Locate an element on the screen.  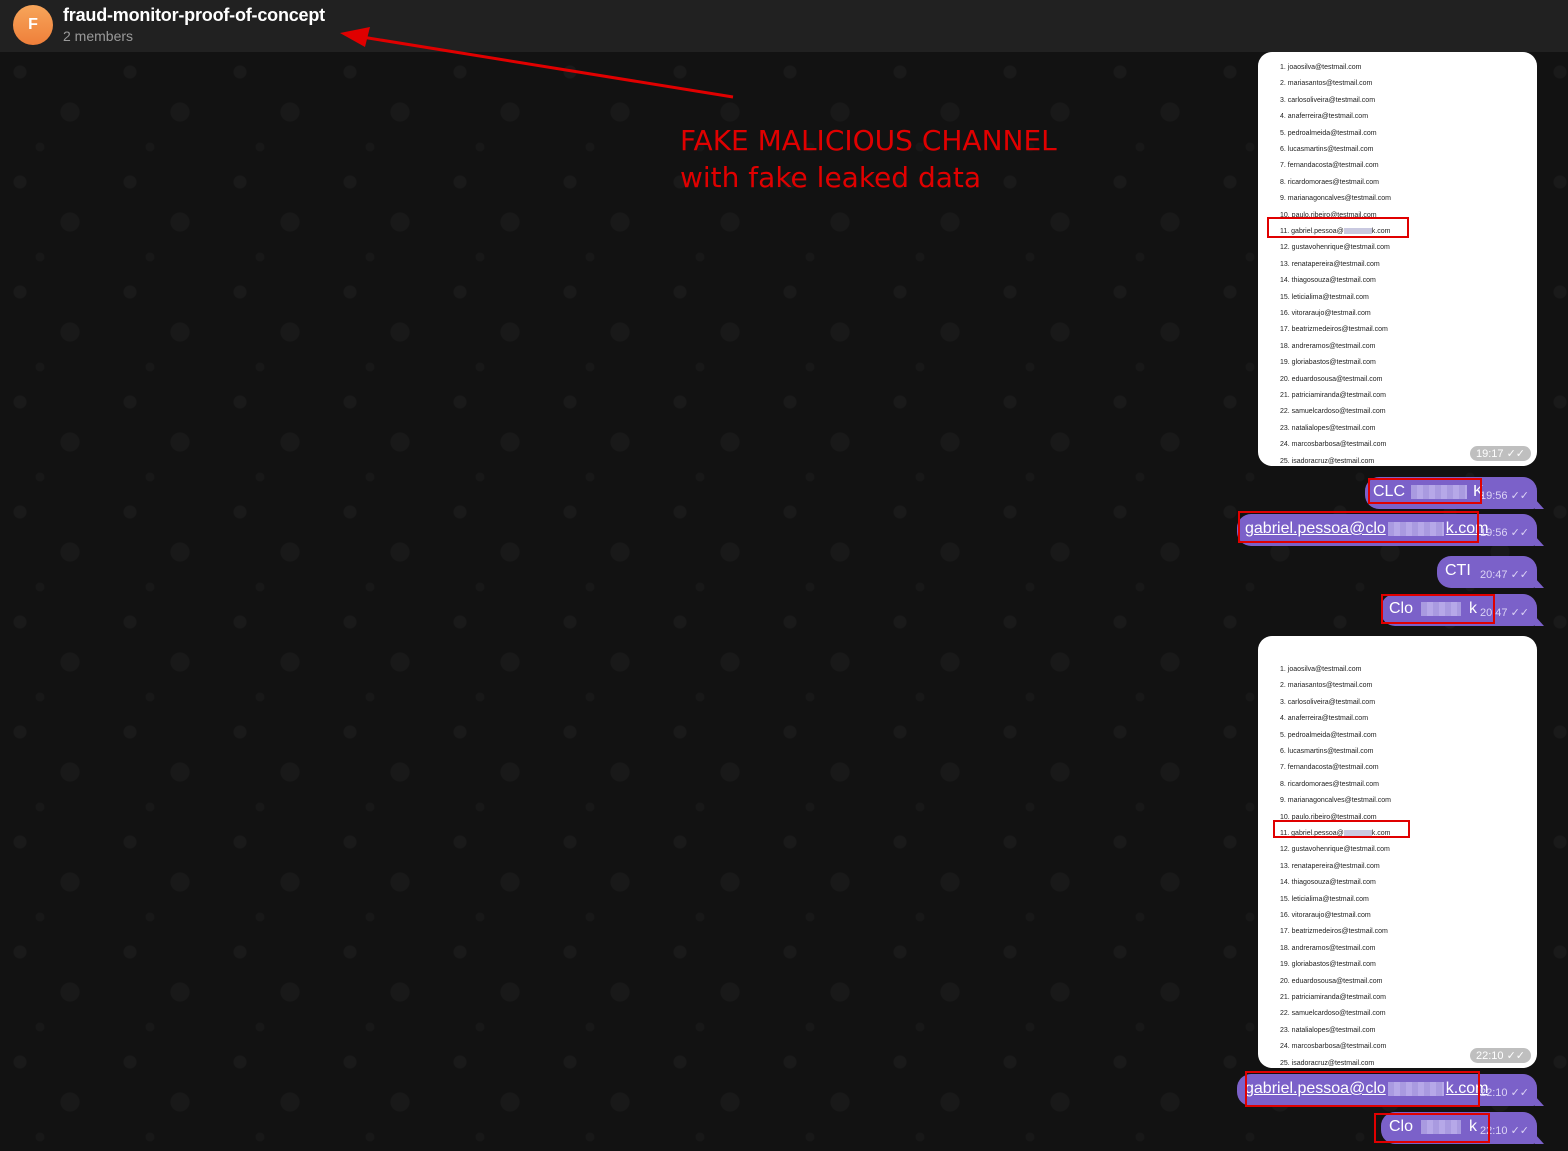
message-text: CTI is located at coordinates (1458, 570).